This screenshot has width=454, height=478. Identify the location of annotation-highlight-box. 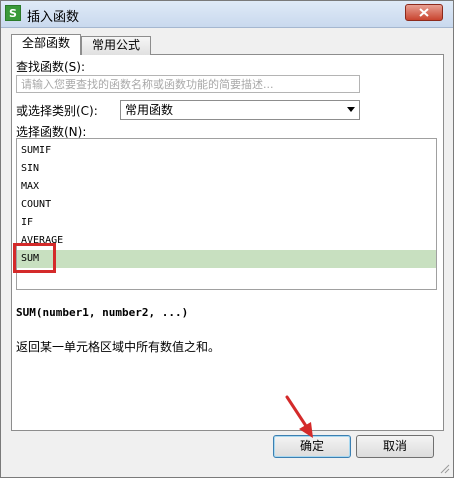
(34, 258).